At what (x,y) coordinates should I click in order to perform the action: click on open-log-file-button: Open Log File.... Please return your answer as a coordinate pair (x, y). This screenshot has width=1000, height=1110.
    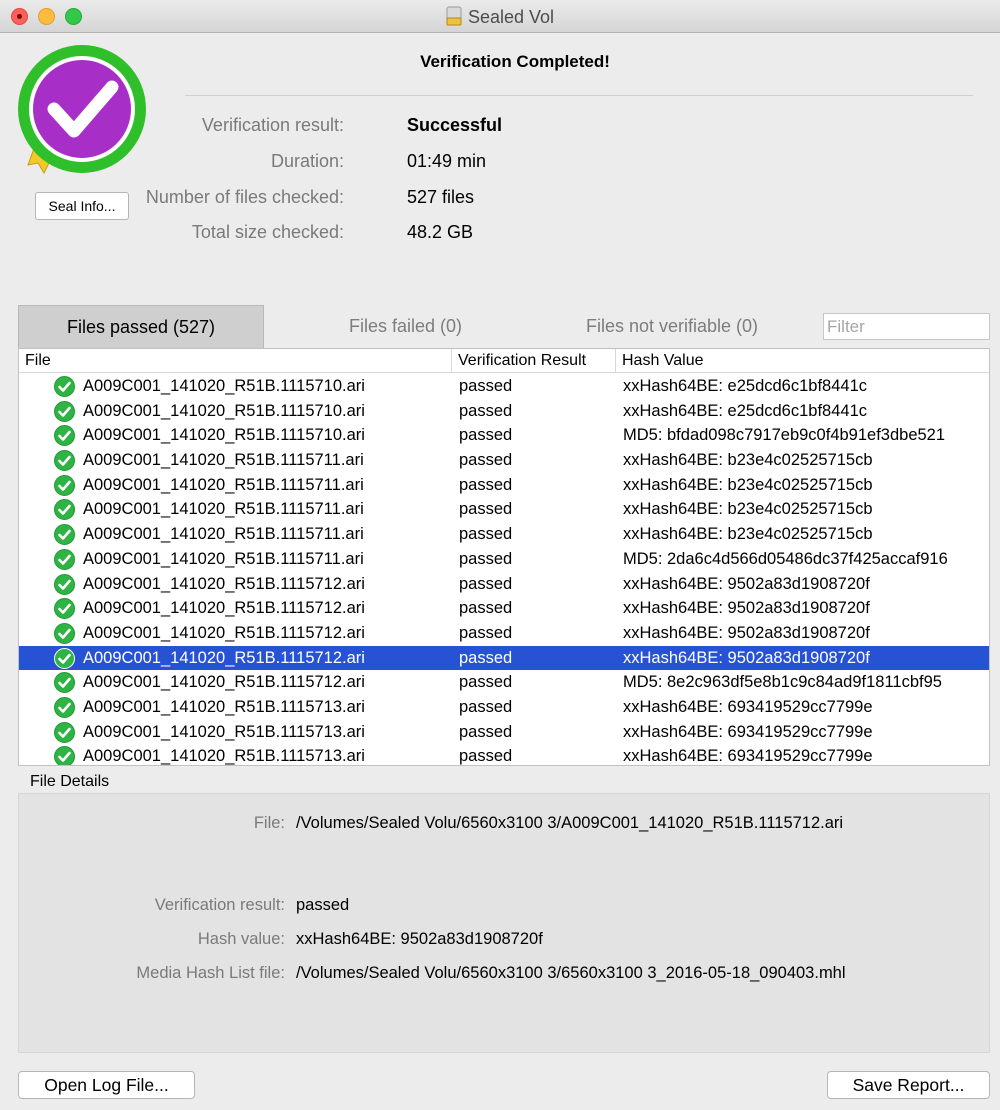
    Looking at the image, I should click on (106, 1085).